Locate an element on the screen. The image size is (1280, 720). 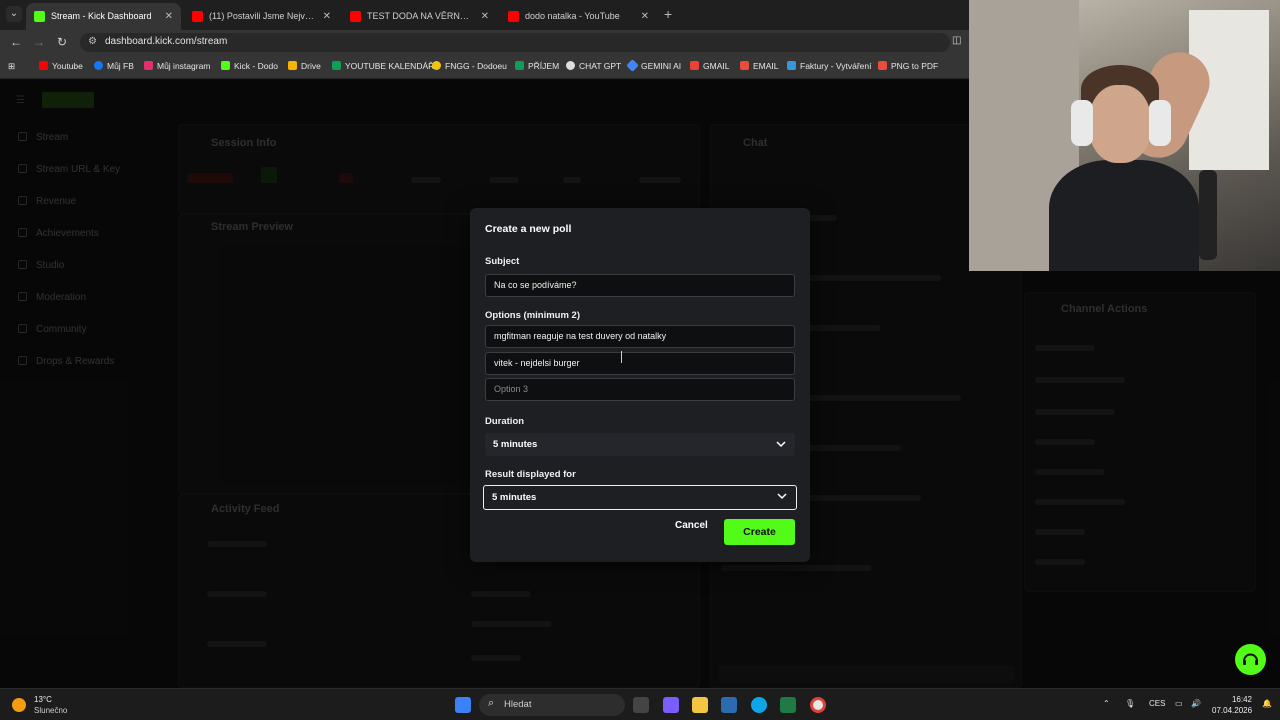
tab-youtube-test: TEST DODA NA VĚRNOST - YouT ✕ is located at coordinates (419, 16).